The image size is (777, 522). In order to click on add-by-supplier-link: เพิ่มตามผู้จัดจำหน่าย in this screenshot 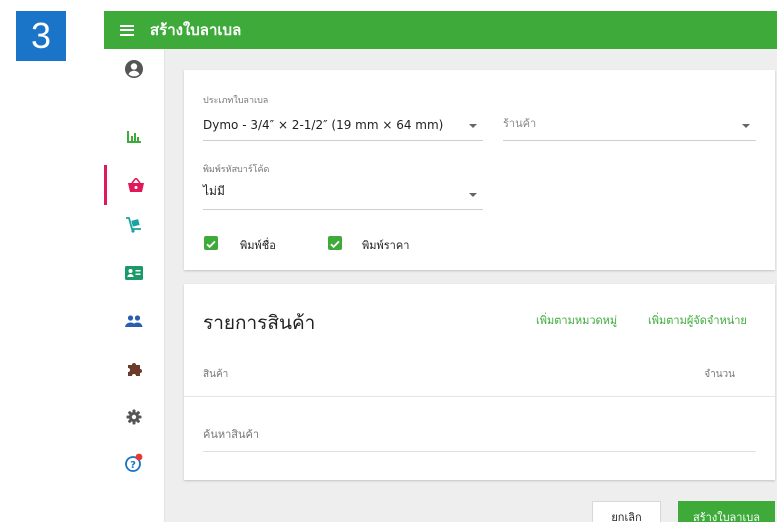, I will do `click(697, 320)`.